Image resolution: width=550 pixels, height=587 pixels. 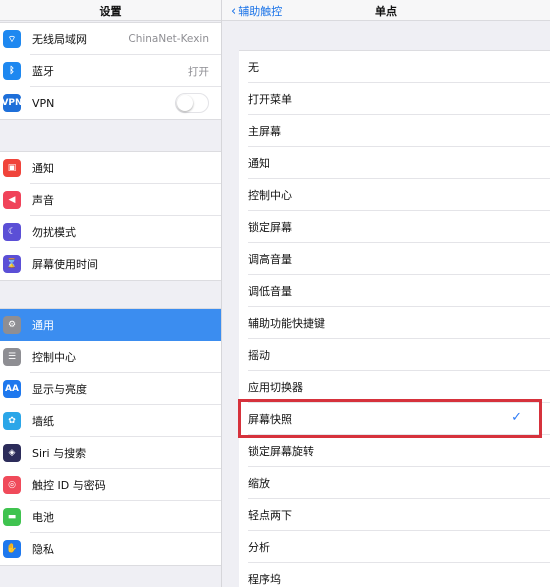 I want to click on sidebar-item-label: 蓝牙, so click(x=43, y=71).